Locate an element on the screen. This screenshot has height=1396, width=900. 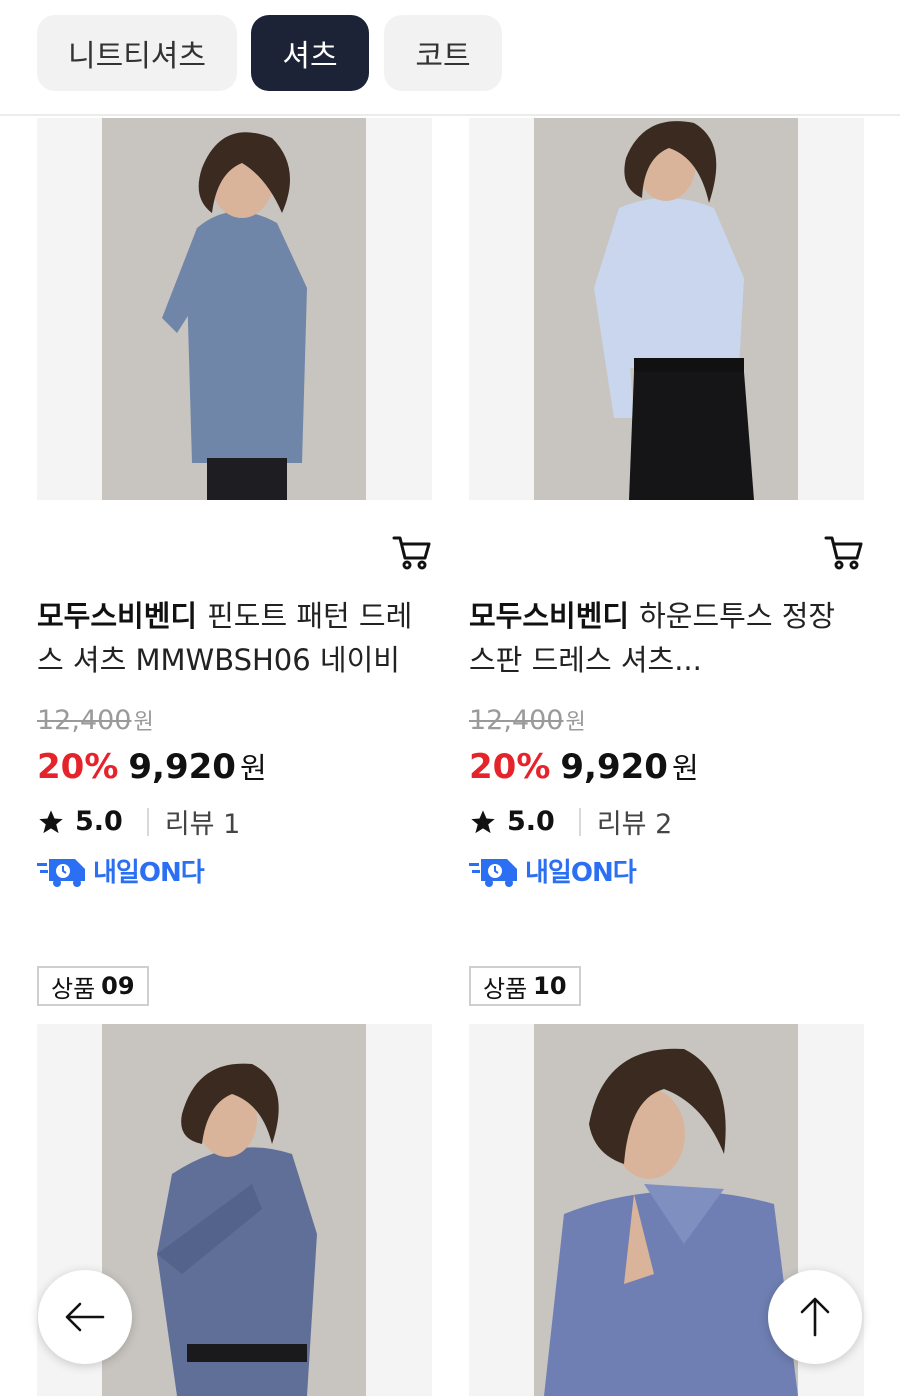
rating-row: 5.0 리뷰 1 is located at coordinates (138, 821).